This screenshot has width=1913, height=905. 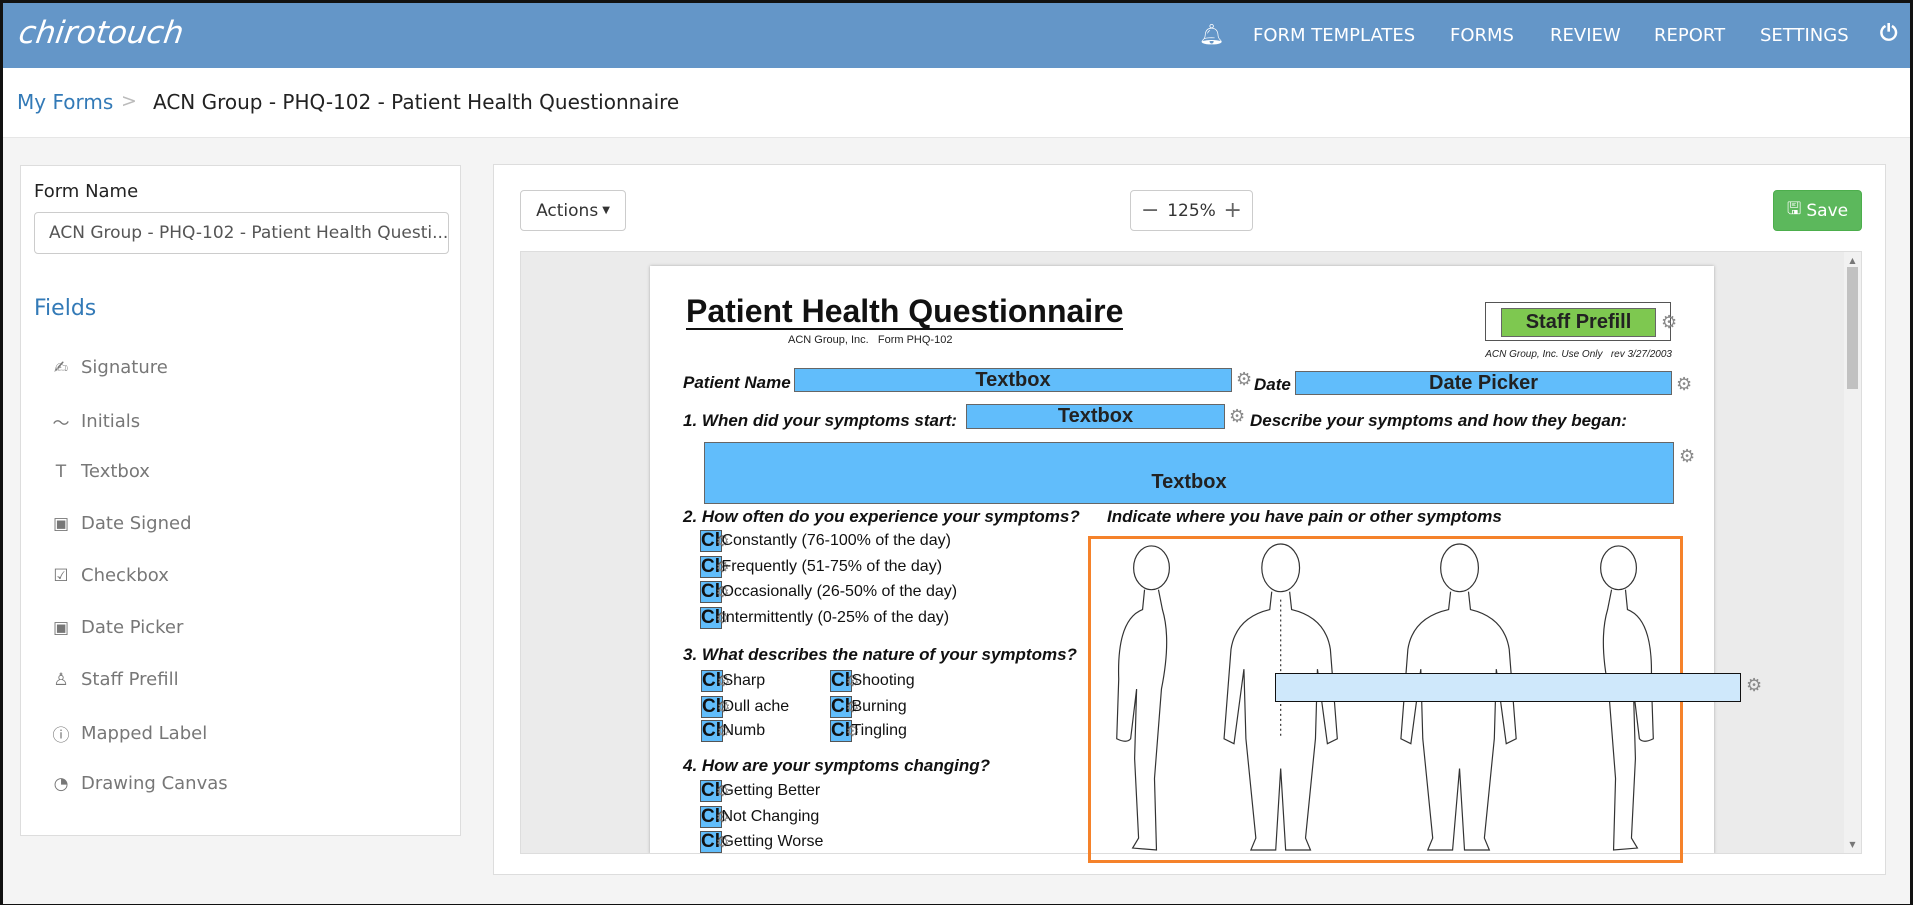 I want to click on option-label: Dull ache, so click(x=756, y=706).